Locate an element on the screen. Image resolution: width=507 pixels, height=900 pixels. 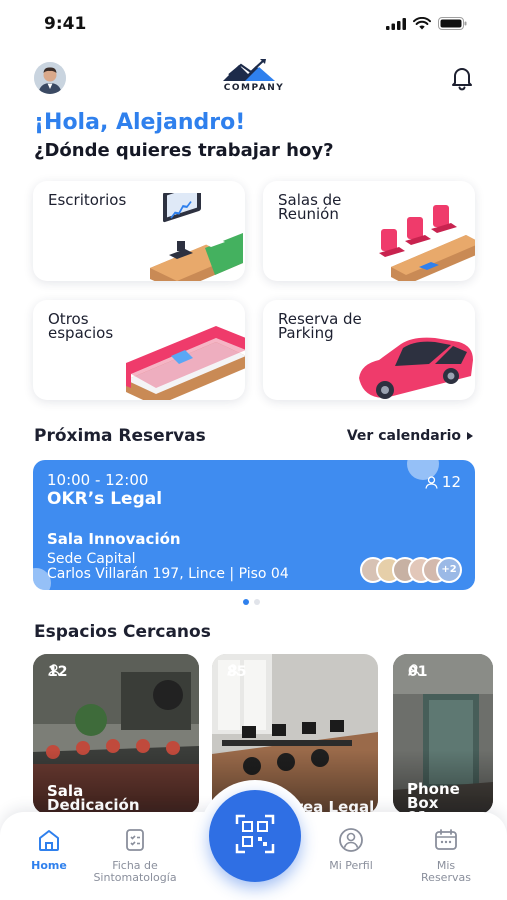
carousel-dots is located at coordinates (251, 602).